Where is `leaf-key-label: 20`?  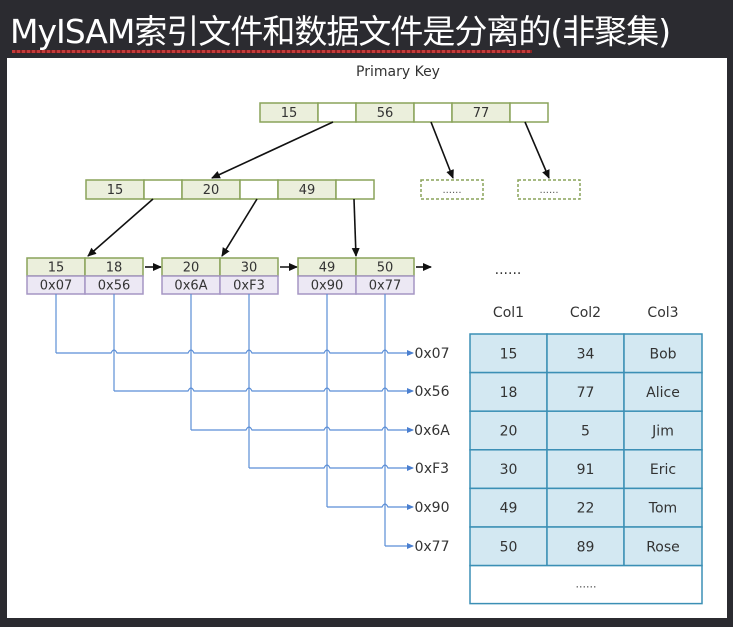 leaf-key-label: 20 is located at coordinates (191, 268).